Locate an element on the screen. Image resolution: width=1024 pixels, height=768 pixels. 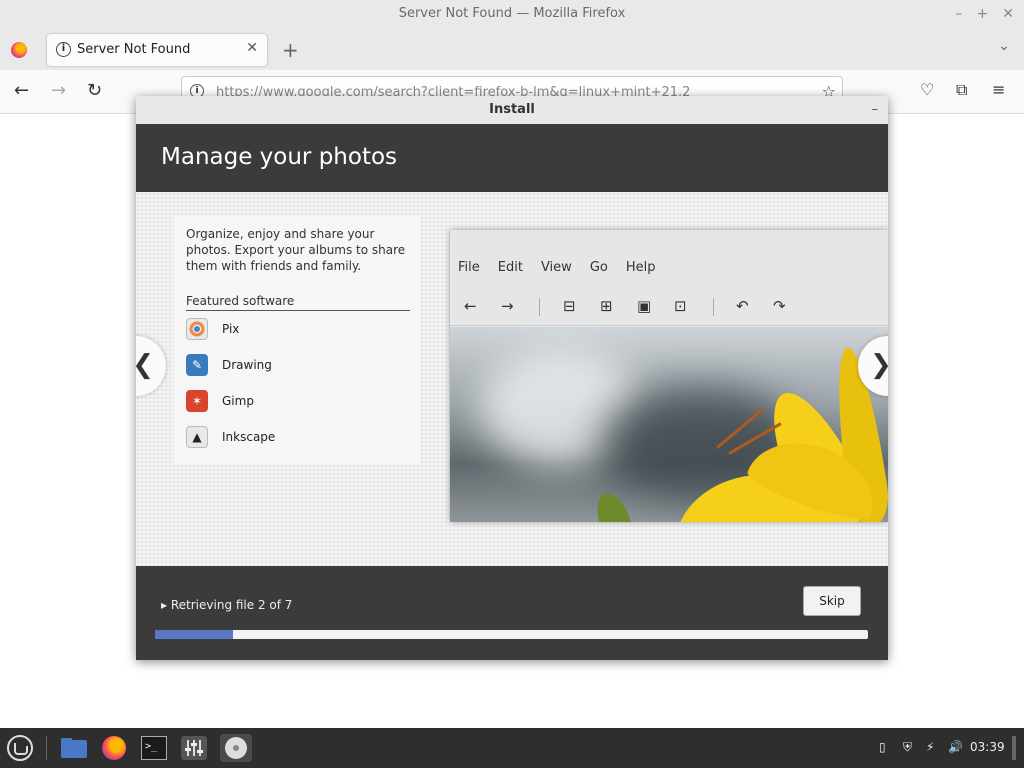
tab-server-not-found: i Server Not Found ✕ is located at coordinates (157, 50).